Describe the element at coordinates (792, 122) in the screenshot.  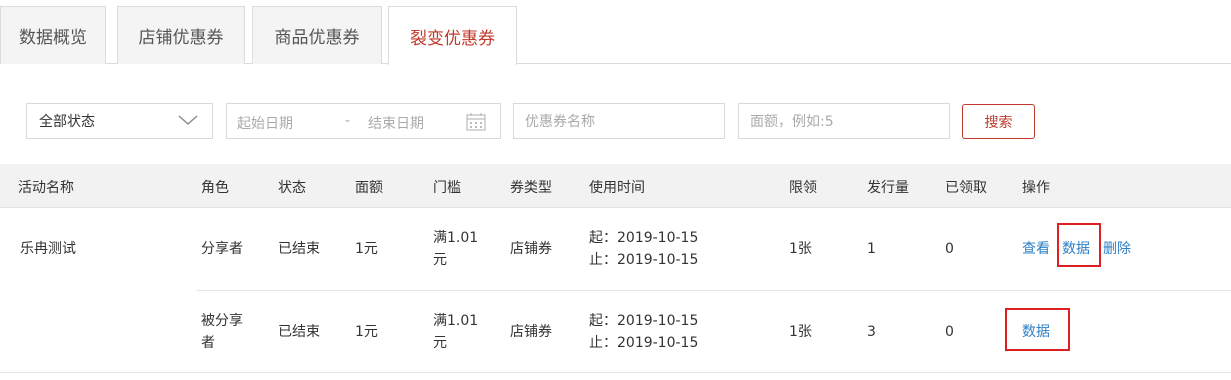
I see `amount-placeholder: 面额，例如:5` at that location.